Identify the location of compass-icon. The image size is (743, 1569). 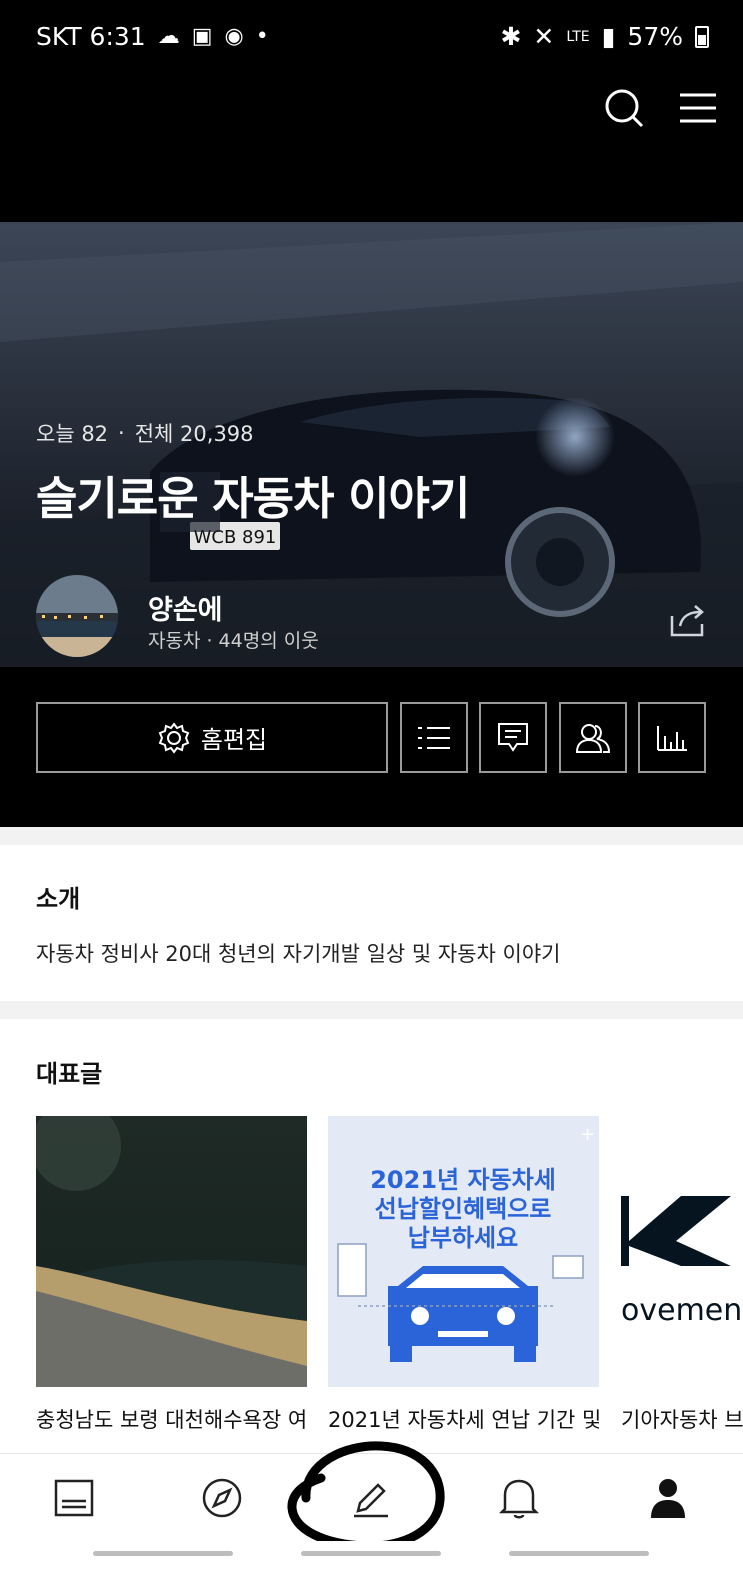
(222, 1498).